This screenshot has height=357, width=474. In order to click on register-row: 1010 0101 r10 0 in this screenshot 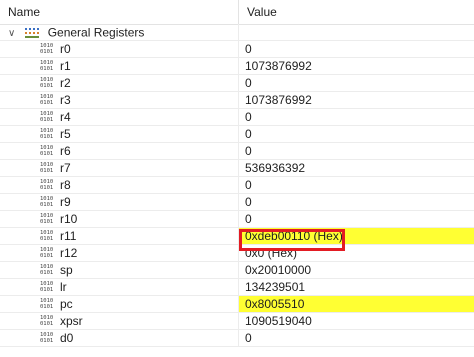, I will do `click(237, 219)`.